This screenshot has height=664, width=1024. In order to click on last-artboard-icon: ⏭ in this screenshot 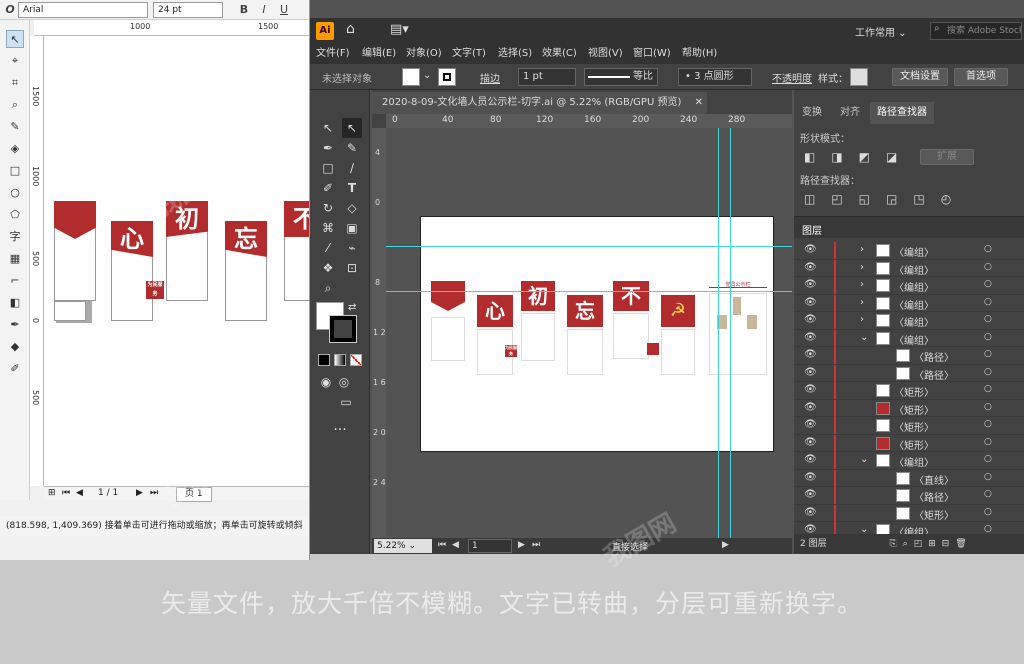, I will do `click(536, 545)`.